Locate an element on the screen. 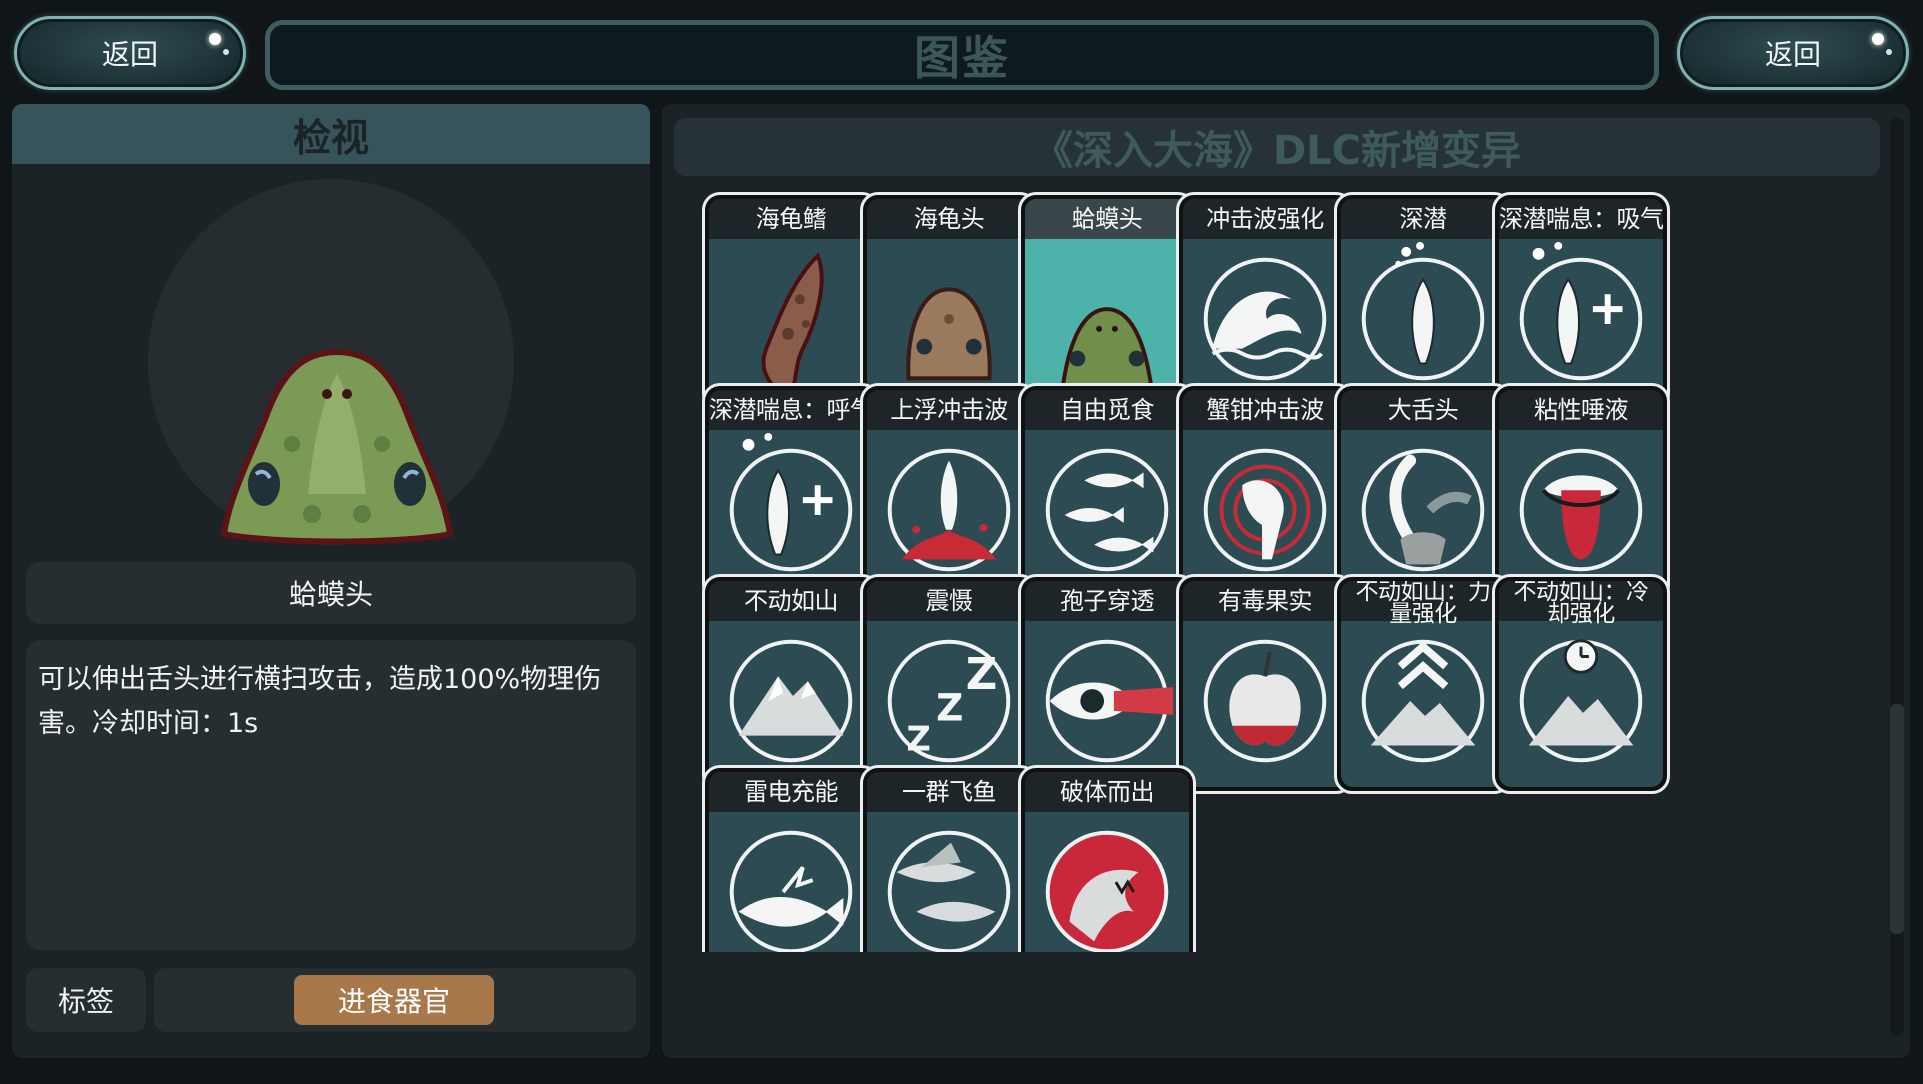 The width and height of the screenshot is (1923, 1084). mutation-card-label: 蛤蟆头 is located at coordinates (1107, 219).